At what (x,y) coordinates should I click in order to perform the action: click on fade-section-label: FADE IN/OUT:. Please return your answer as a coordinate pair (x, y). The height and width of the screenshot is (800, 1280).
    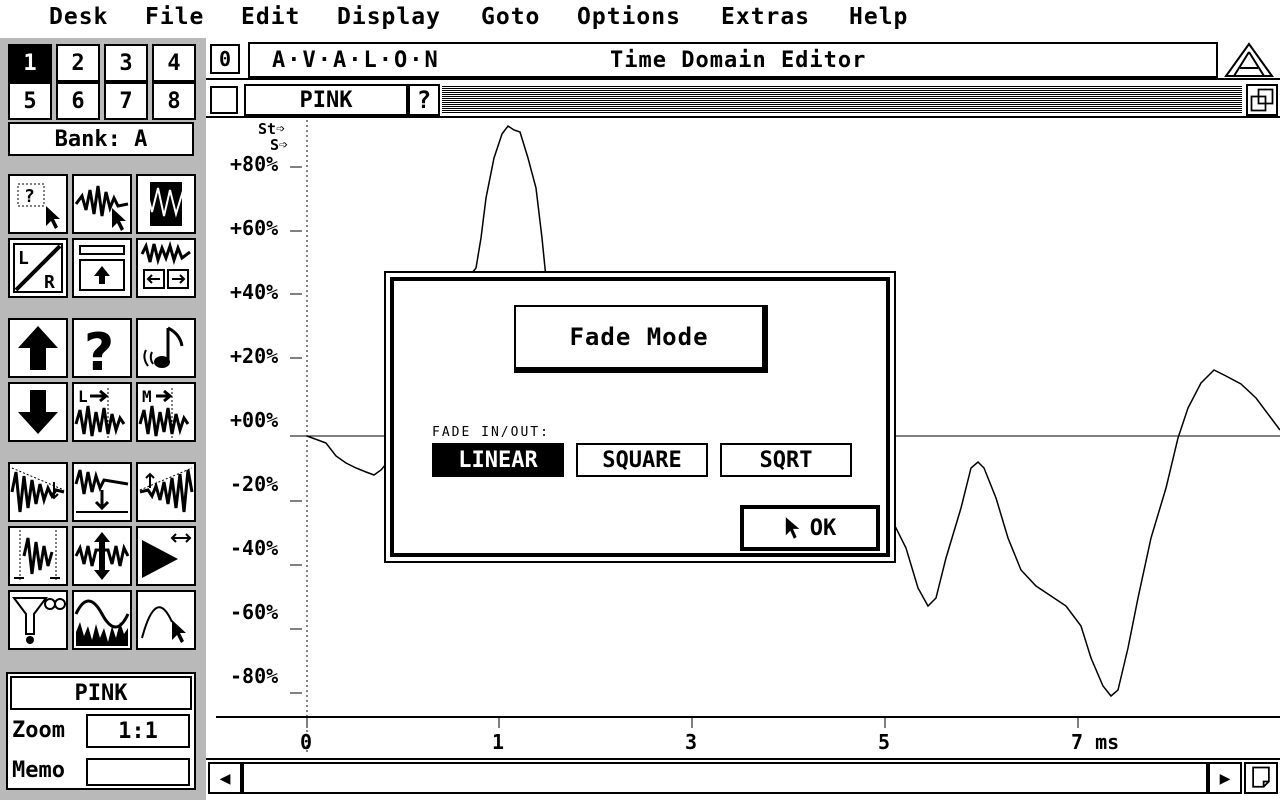
    Looking at the image, I should click on (491, 432).